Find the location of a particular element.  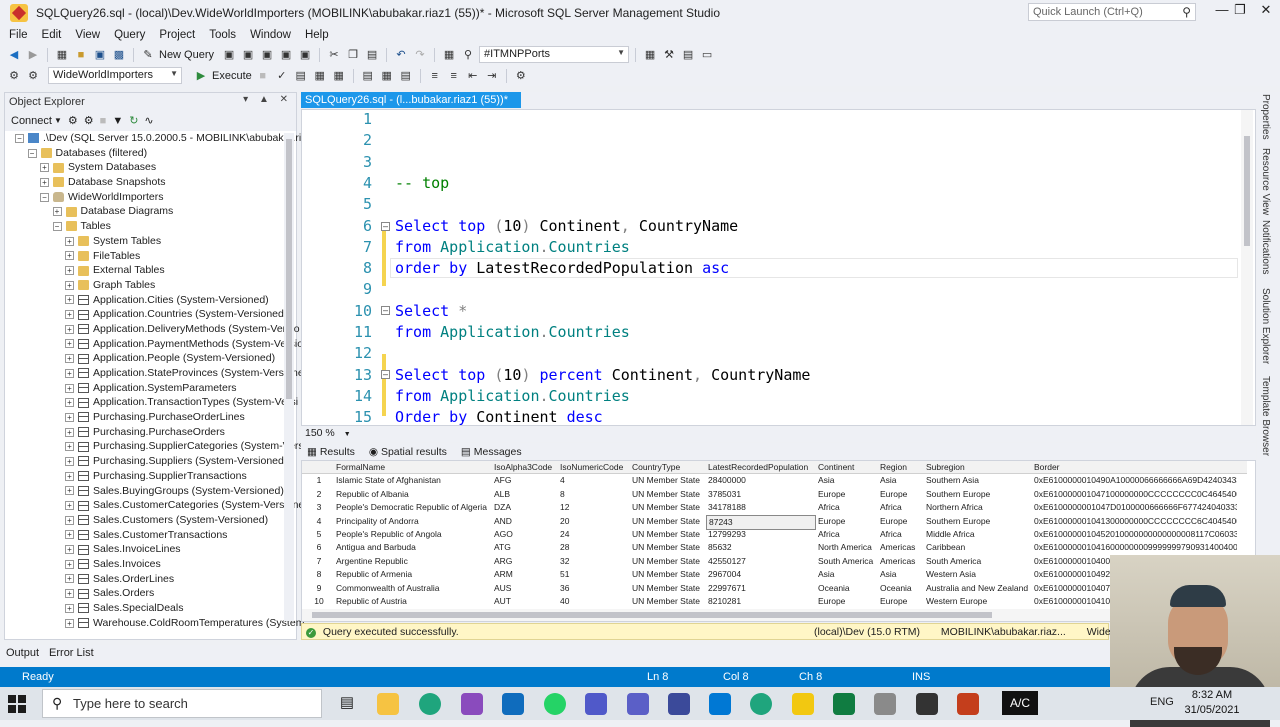

table-cell: 24 is located at coordinates (594, 534).